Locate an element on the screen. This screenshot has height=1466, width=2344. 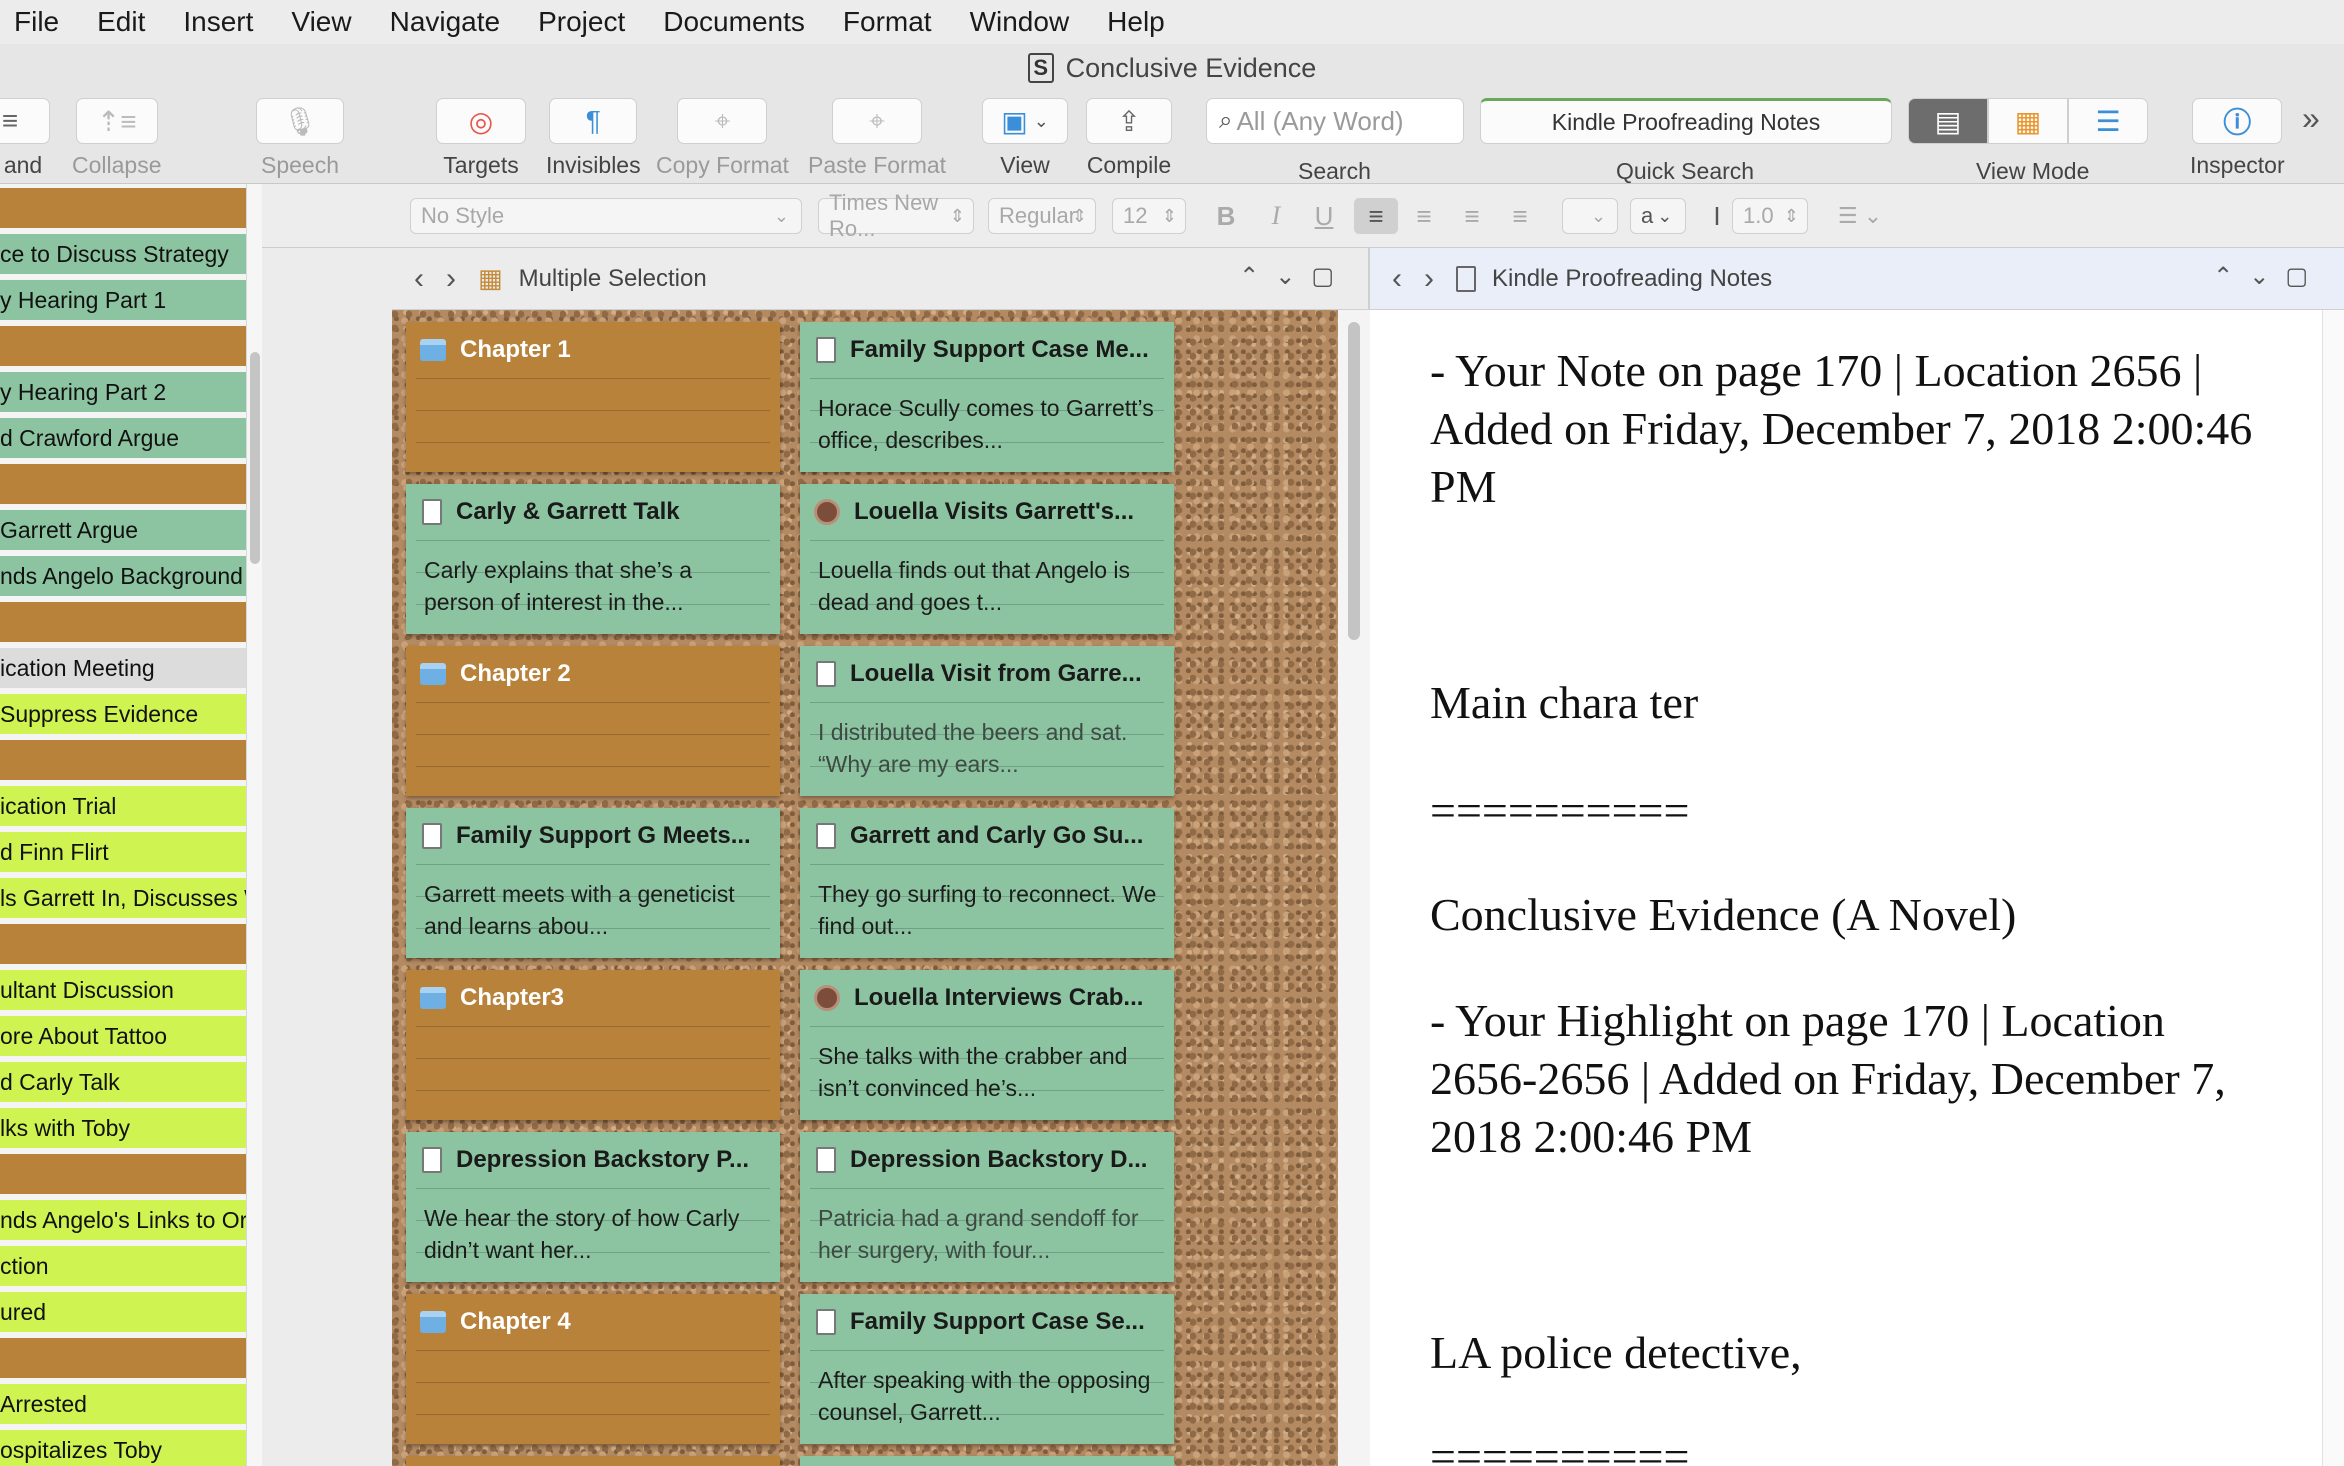
font-size-select: 12 ⇕ is located at coordinates (1149, 216).